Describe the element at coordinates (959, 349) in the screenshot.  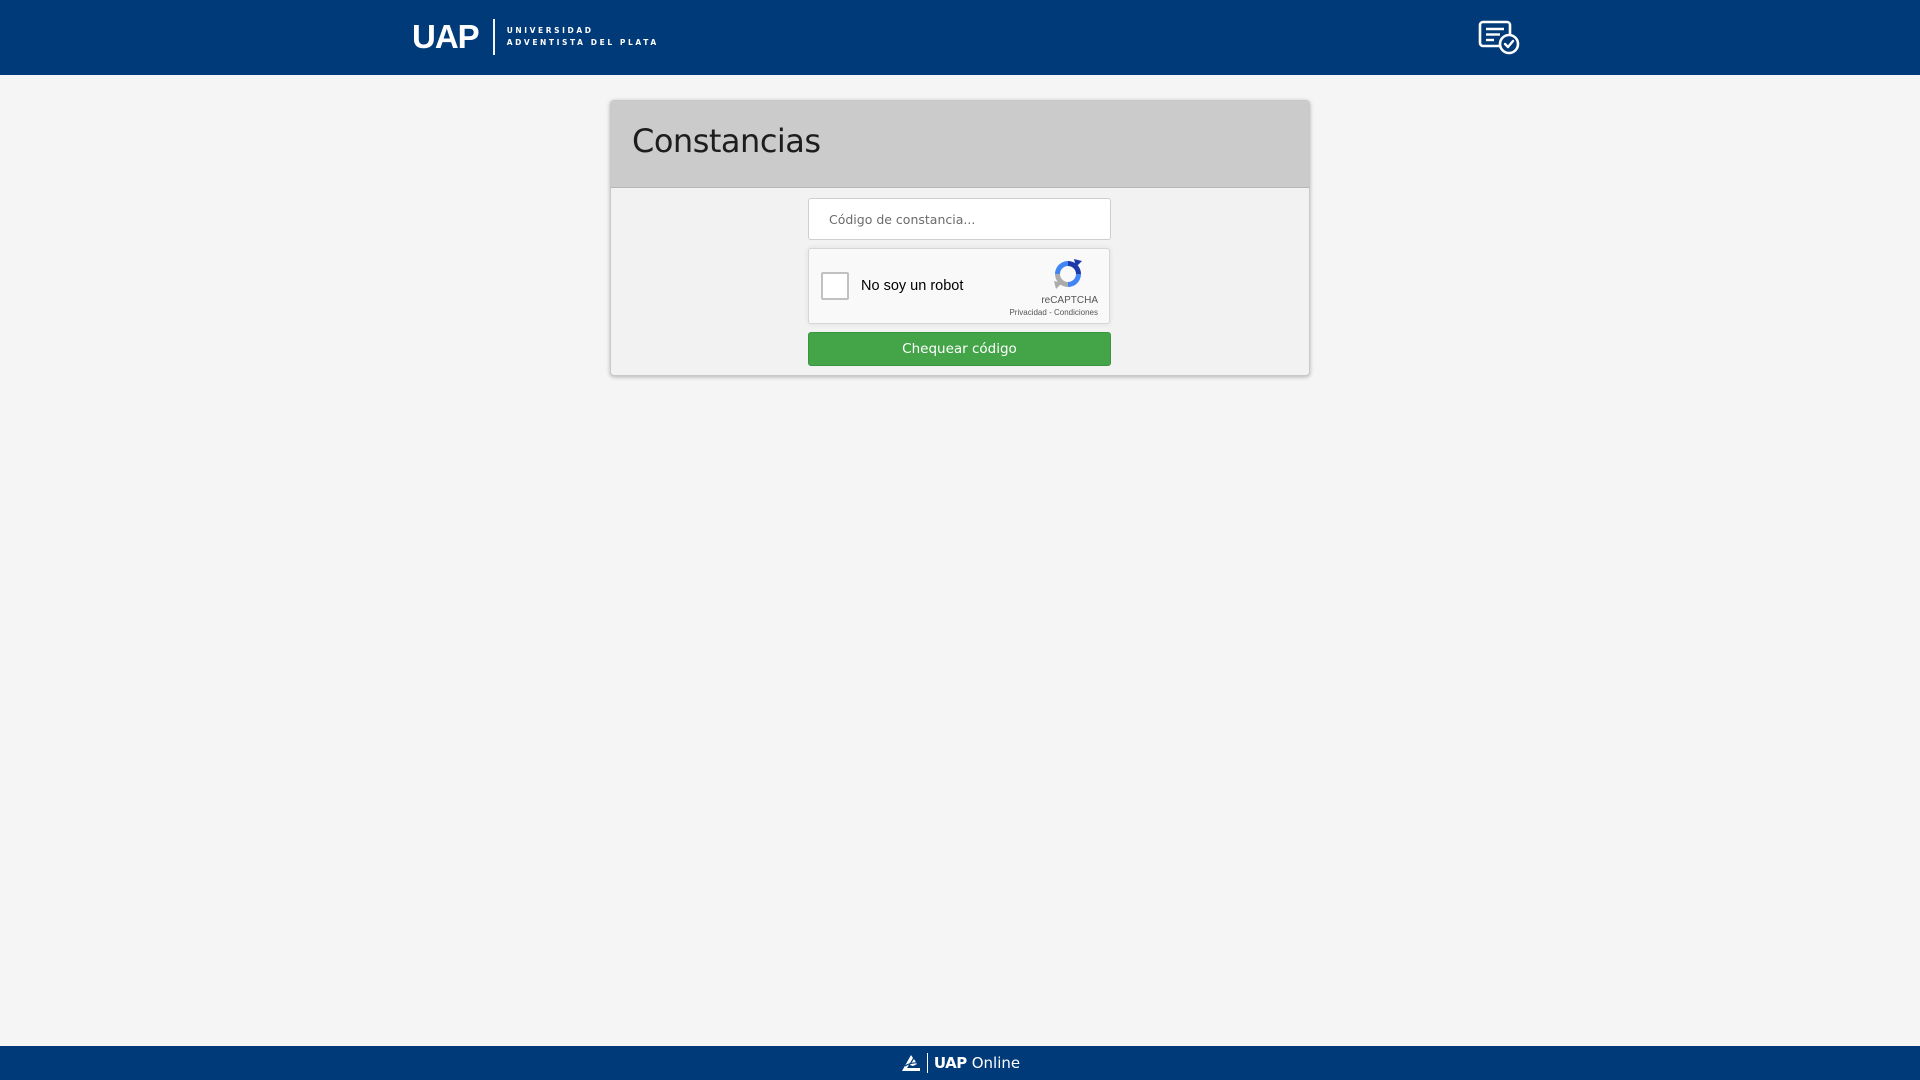
I see `check-code-button: Chequear código` at that location.